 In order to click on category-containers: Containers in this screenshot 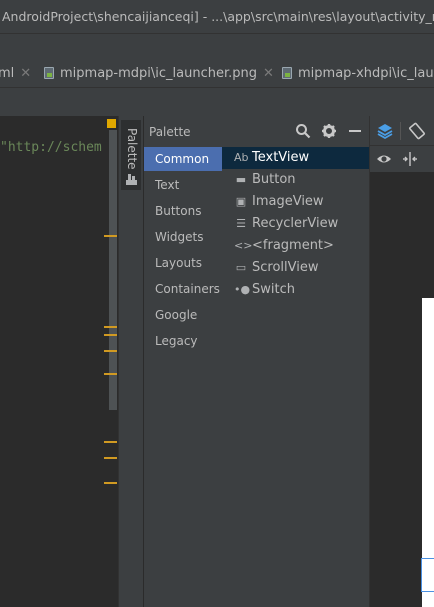, I will do `click(183, 289)`.